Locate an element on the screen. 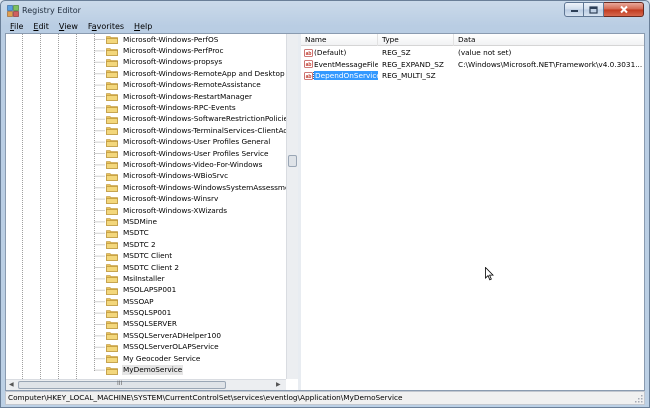 The width and height of the screenshot is (650, 408). registry-editor-icon is located at coordinates (13, 11).